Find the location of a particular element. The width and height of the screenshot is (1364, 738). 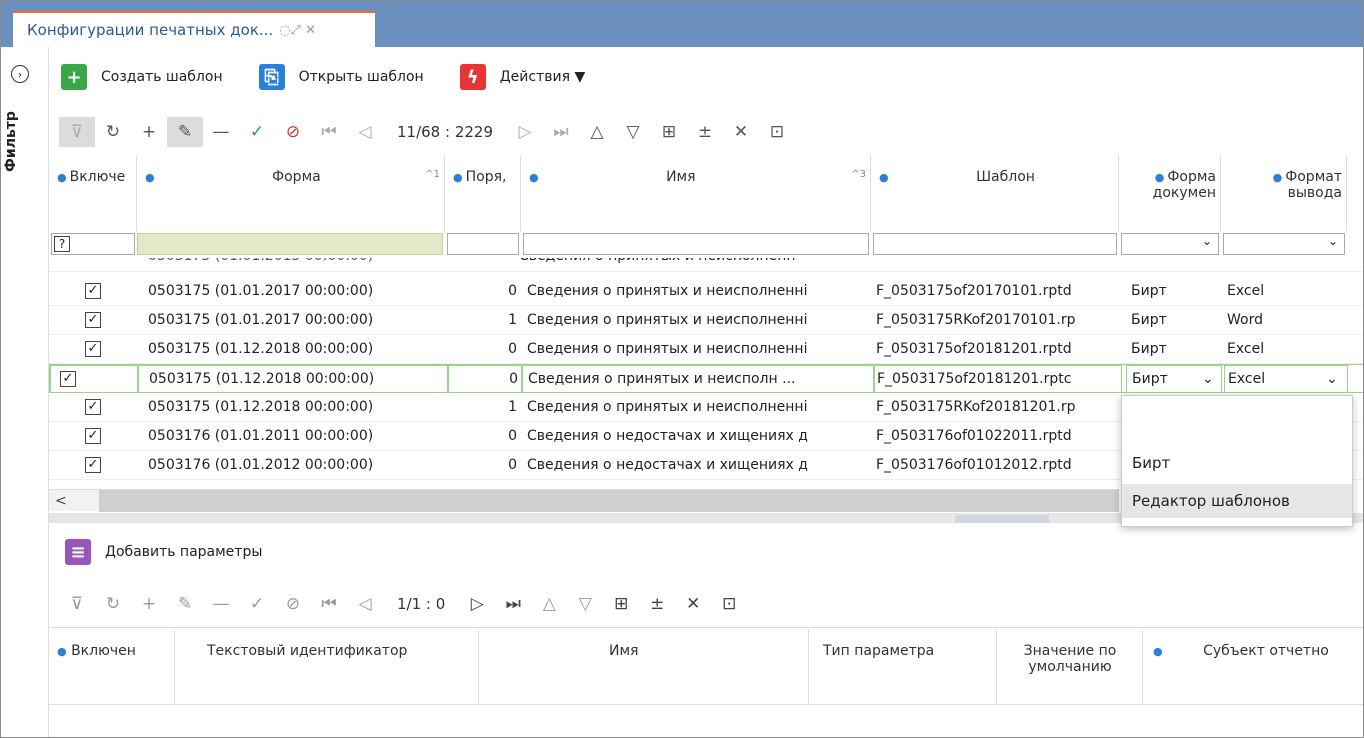

col-header-param-enabled: ● Включен is located at coordinates (112, 667).